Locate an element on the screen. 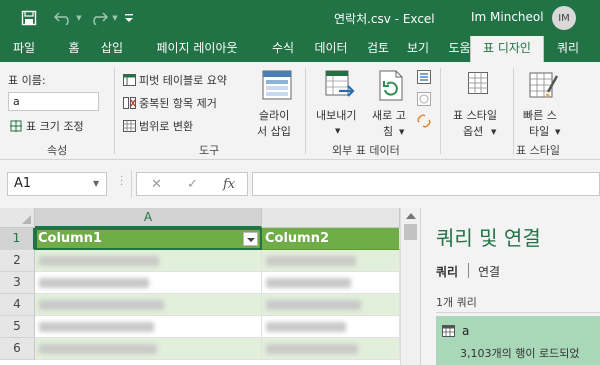 The width and height of the screenshot is (600, 365). table-header-cell: Column2 is located at coordinates (331, 239).